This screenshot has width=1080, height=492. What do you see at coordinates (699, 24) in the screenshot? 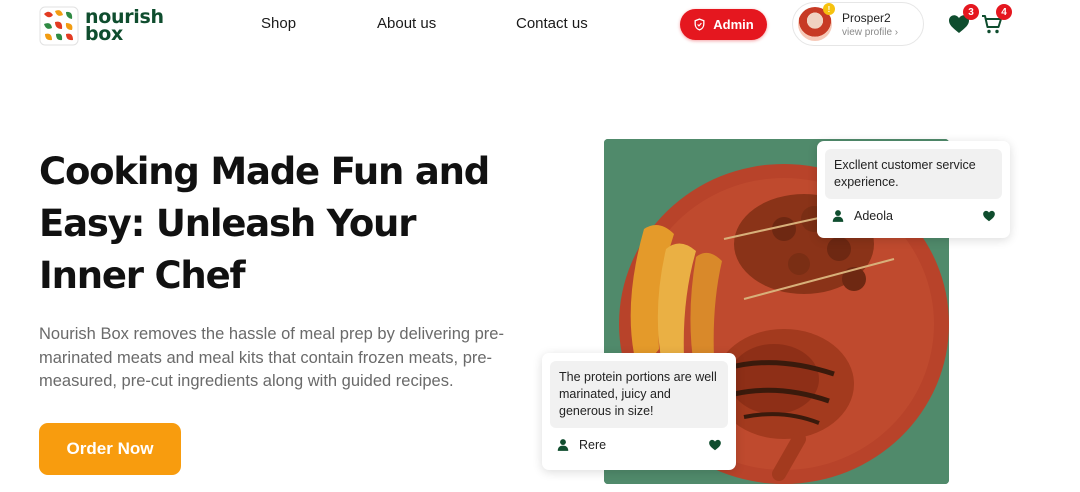
I see `shield-icon` at bounding box center [699, 24].